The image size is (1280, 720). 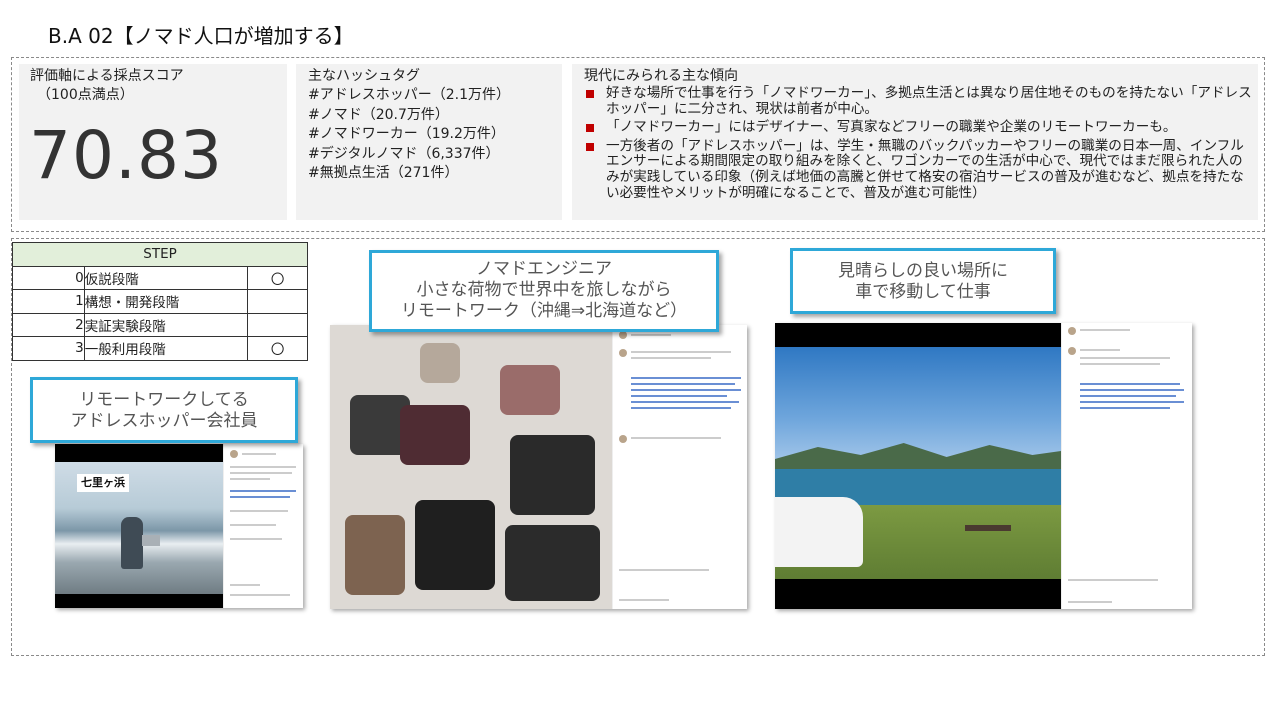 I want to click on callout-line: リモートワーク（沖縄⇒北海道など）, so click(x=544, y=311).